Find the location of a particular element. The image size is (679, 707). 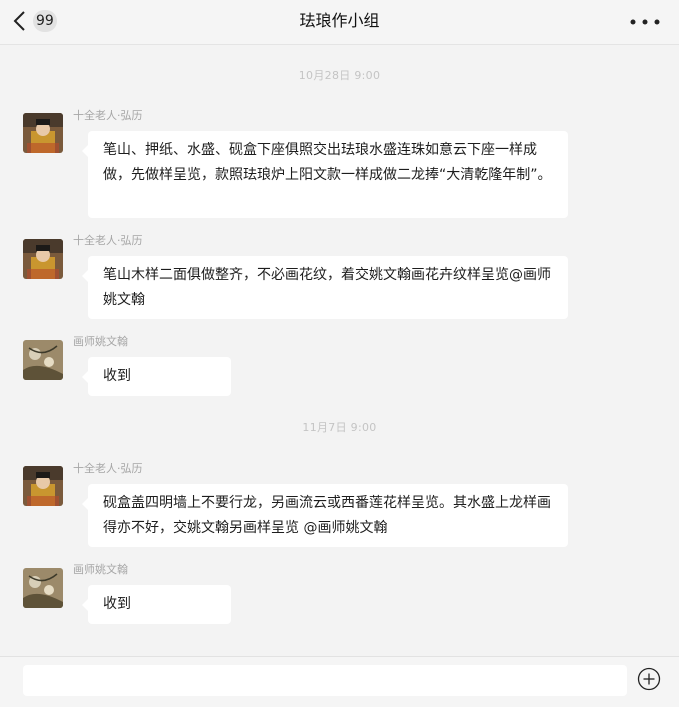

timestamp: 11月7日 9:00 is located at coordinates (339, 427).